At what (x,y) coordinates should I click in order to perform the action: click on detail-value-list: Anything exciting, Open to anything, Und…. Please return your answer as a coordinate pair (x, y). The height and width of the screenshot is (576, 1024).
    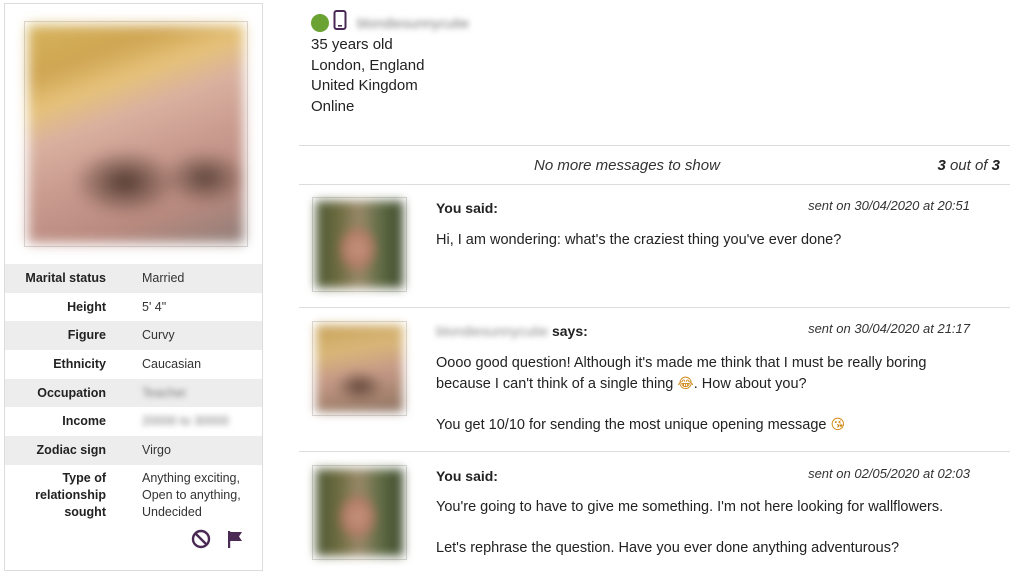
    Looking at the image, I should click on (193, 495).